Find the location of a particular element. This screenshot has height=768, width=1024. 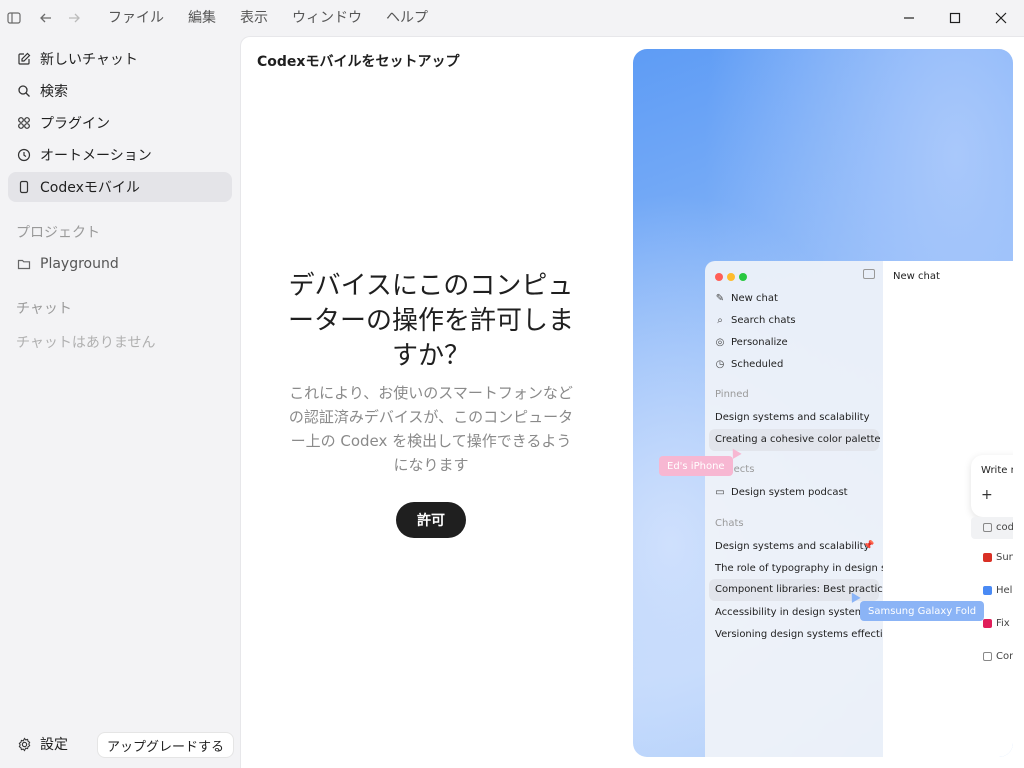

preview-side-label: cod is located at coordinates (1004, 527).